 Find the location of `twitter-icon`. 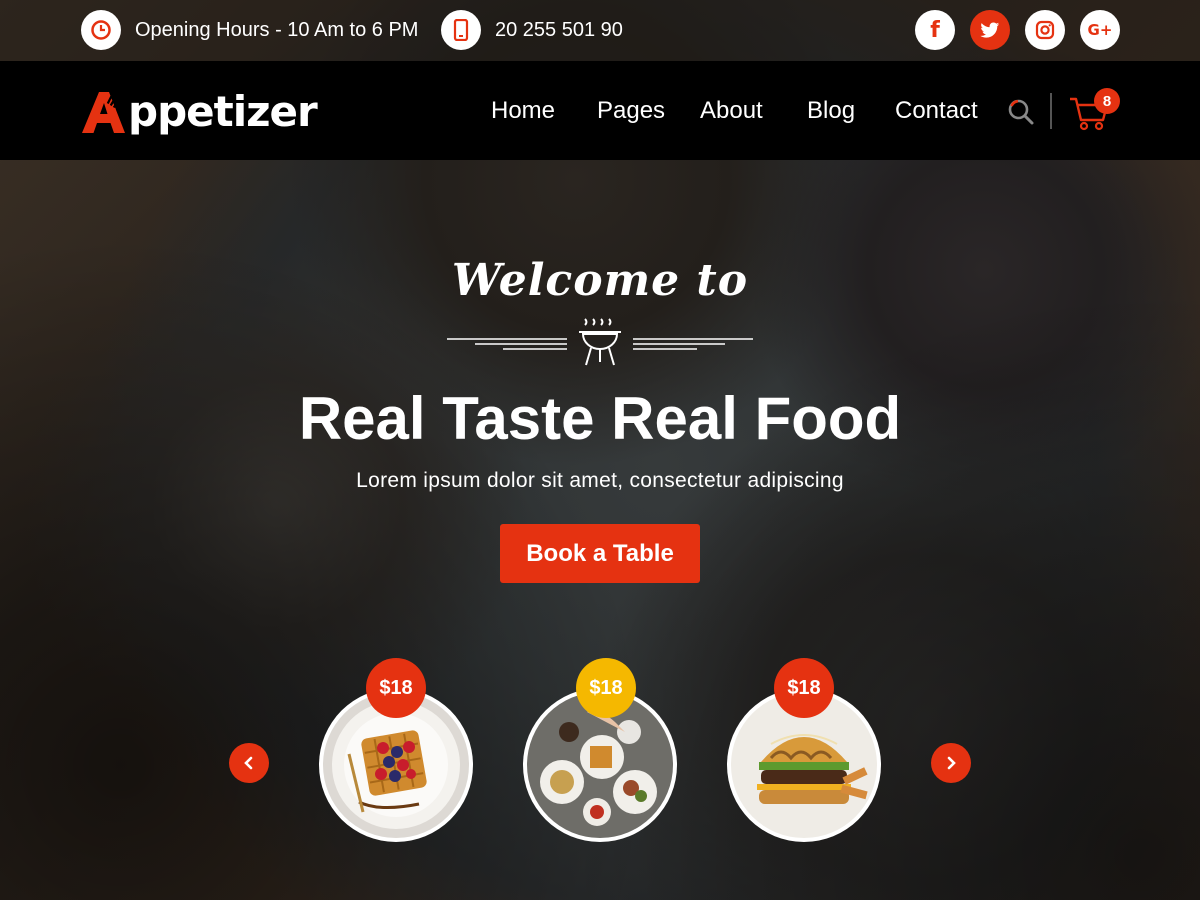

twitter-icon is located at coordinates (990, 30).